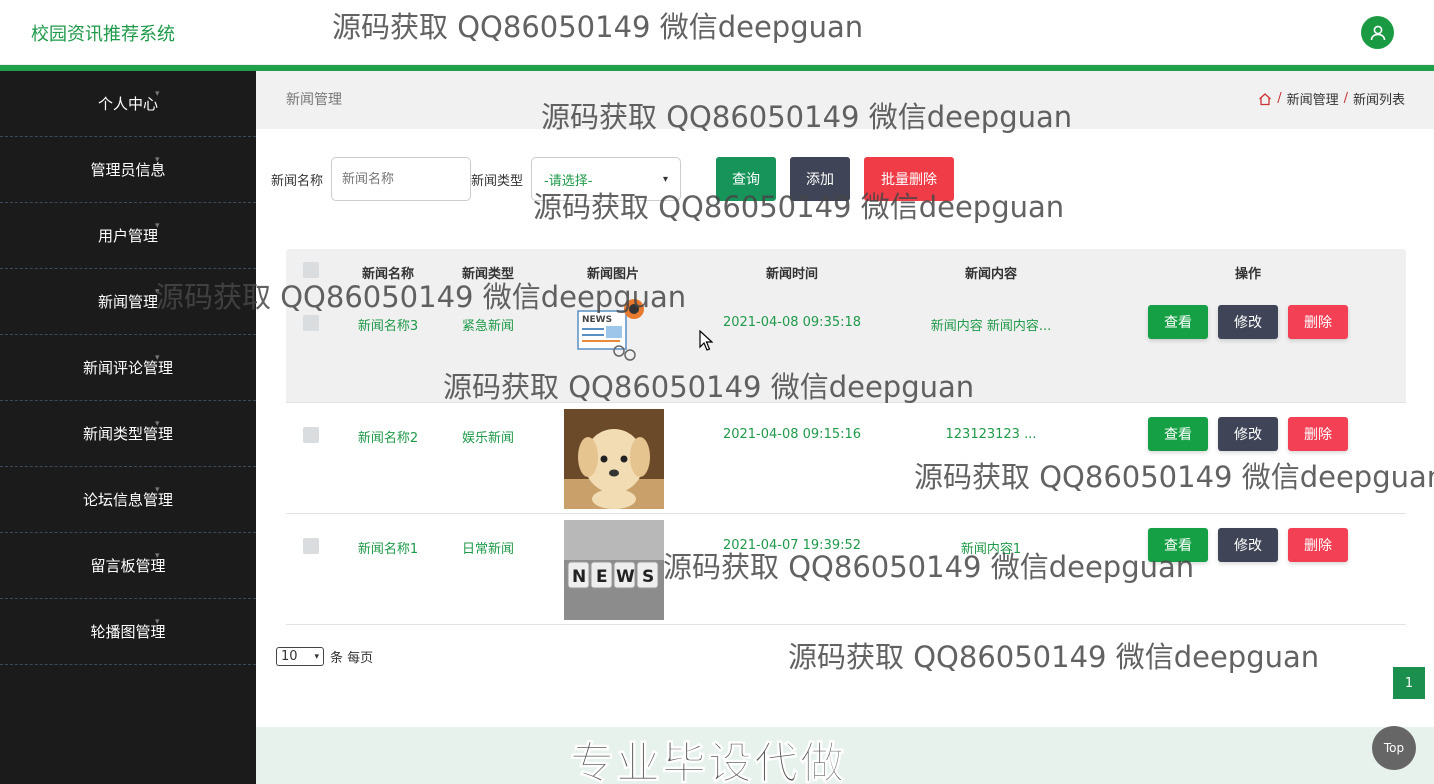  I want to click on page-size-control: 10 ▾ 条 每页, so click(324, 656).